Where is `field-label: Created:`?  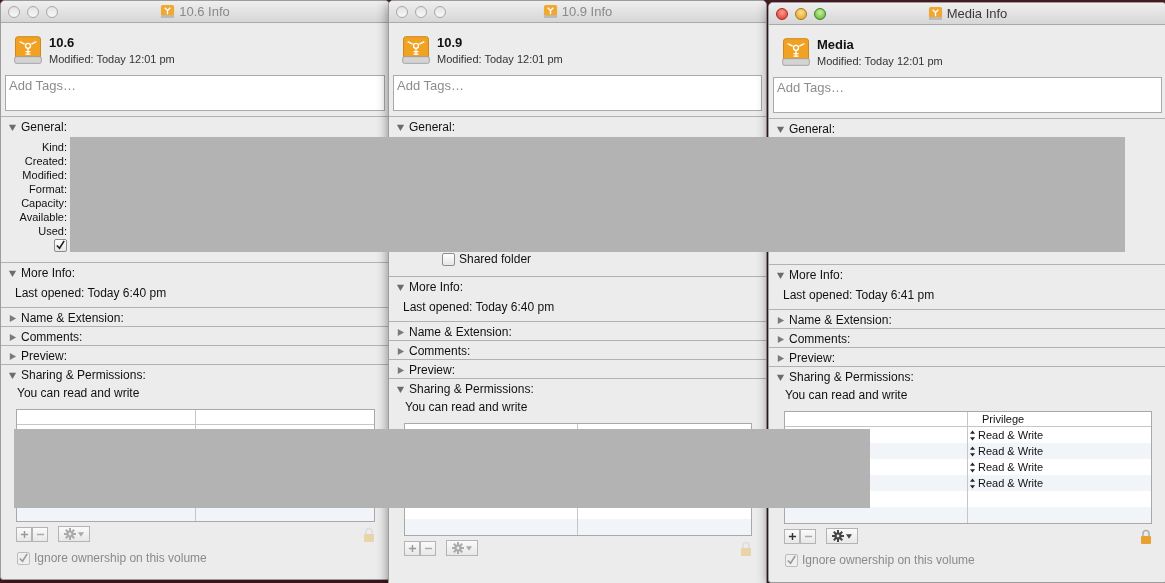
field-label: Created: is located at coordinates (45, 161).